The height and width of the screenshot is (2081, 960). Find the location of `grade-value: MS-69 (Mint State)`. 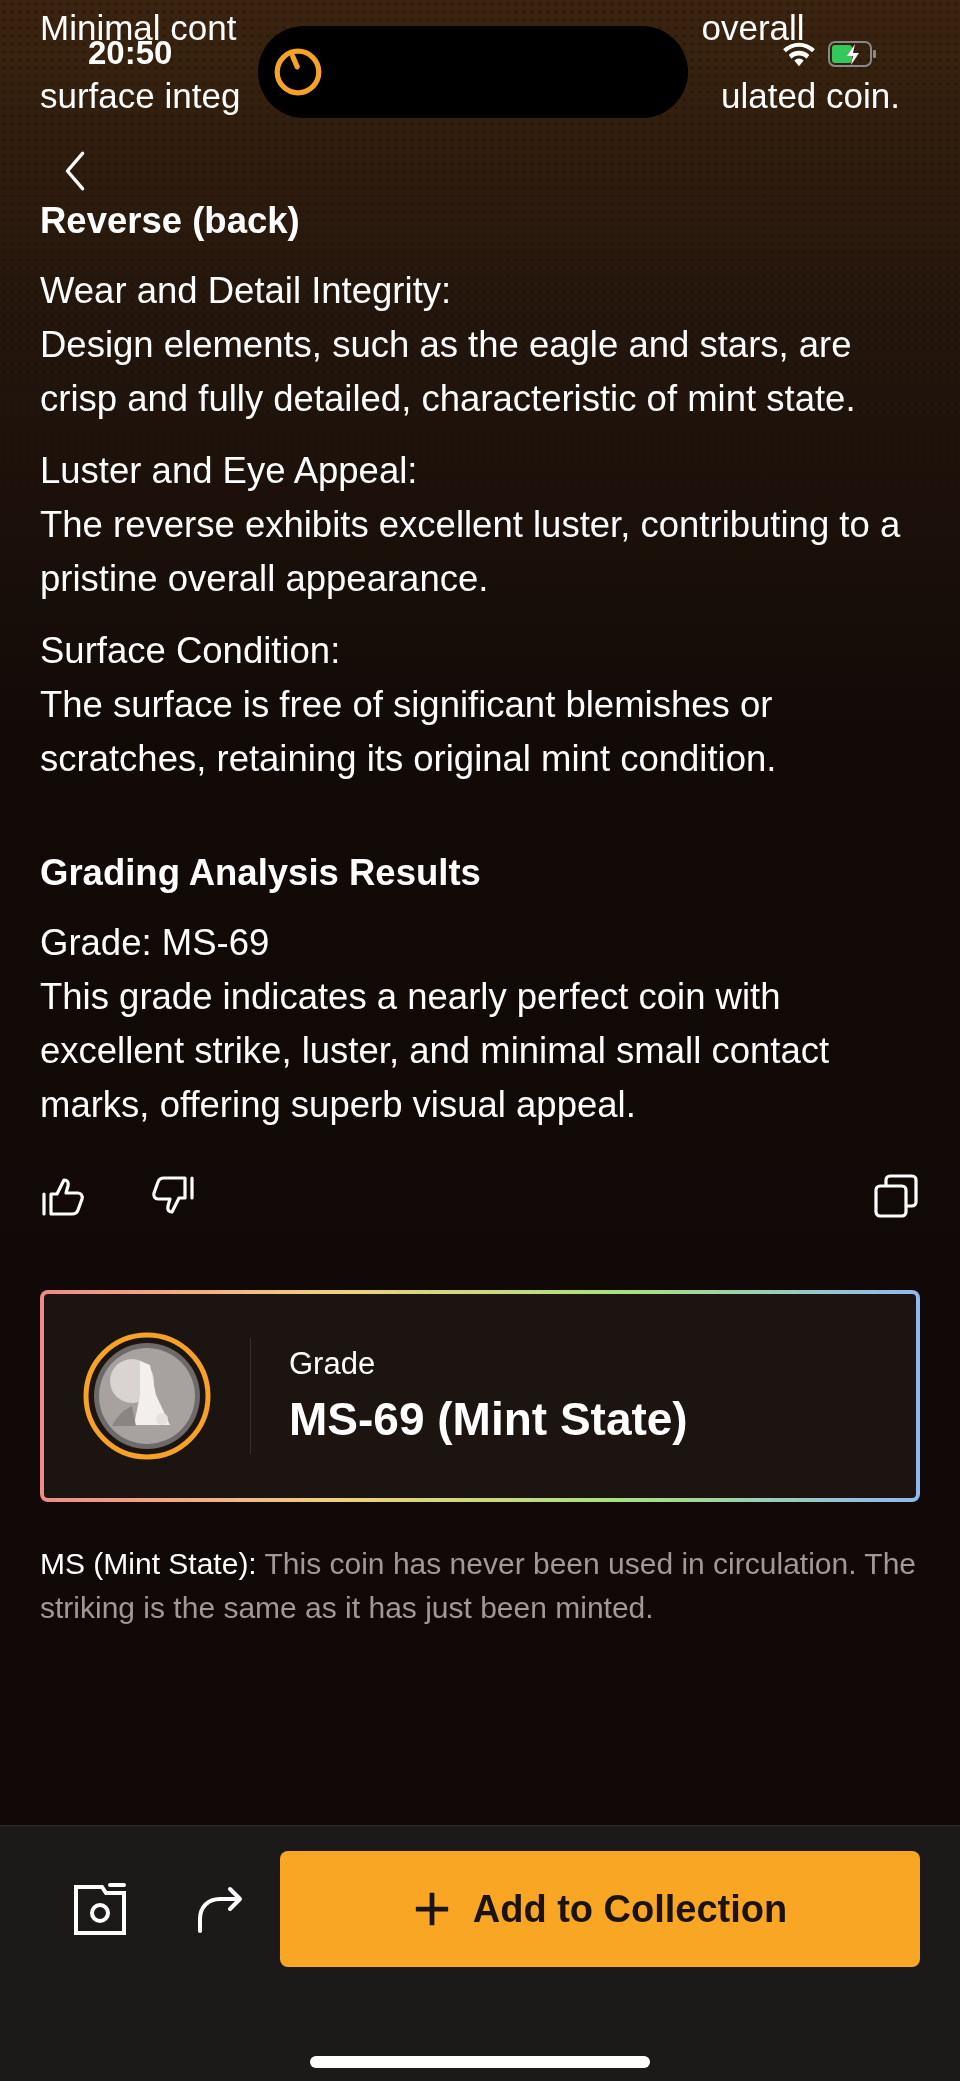

grade-value: MS-69 (Mint State) is located at coordinates (488, 1419).